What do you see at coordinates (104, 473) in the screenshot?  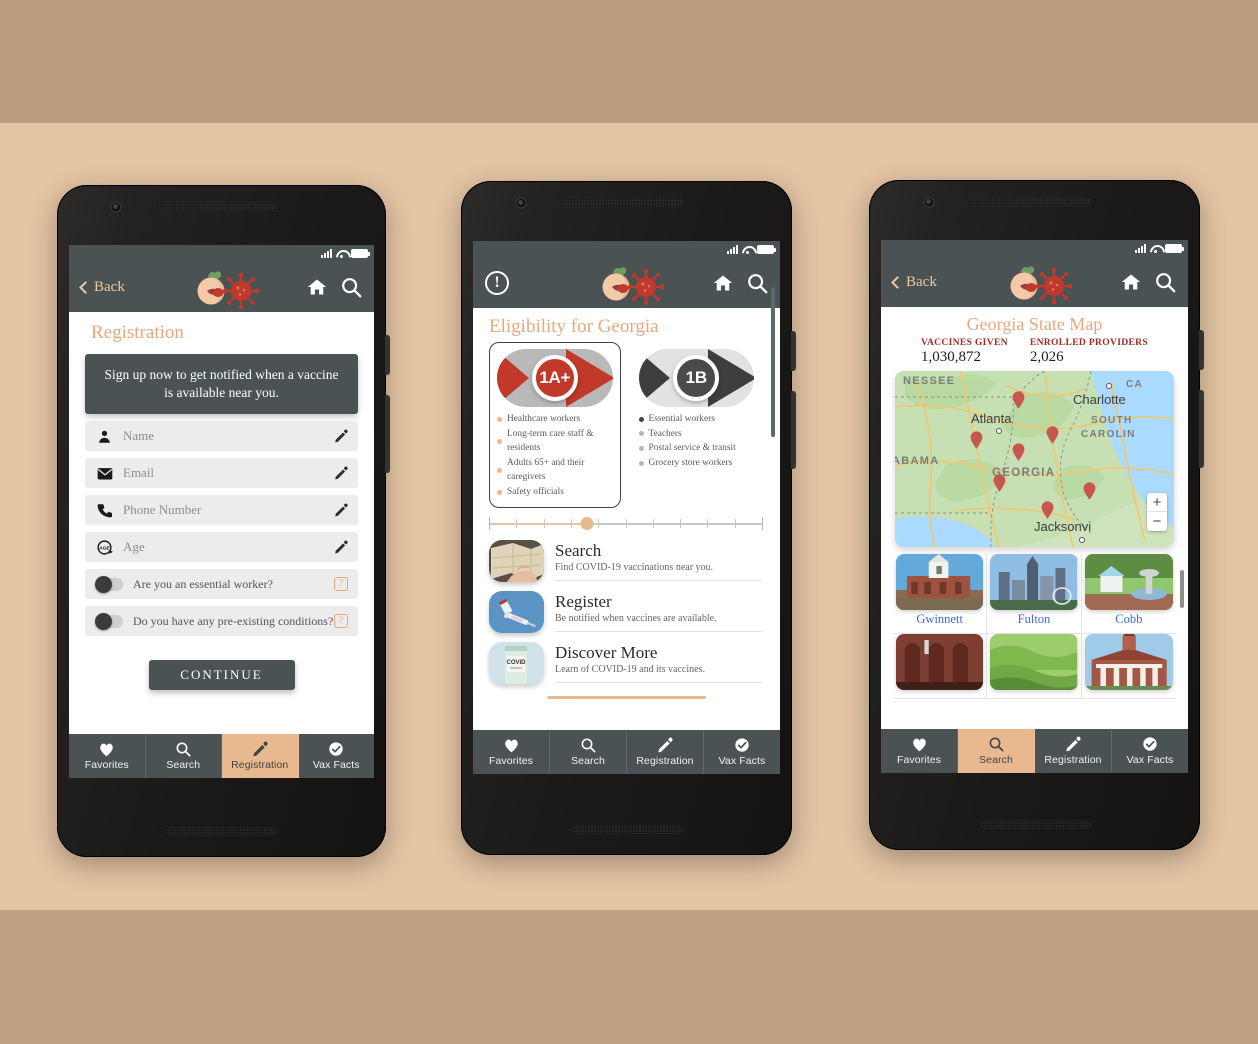 I see `envelope-icon` at bounding box center [104, 473].